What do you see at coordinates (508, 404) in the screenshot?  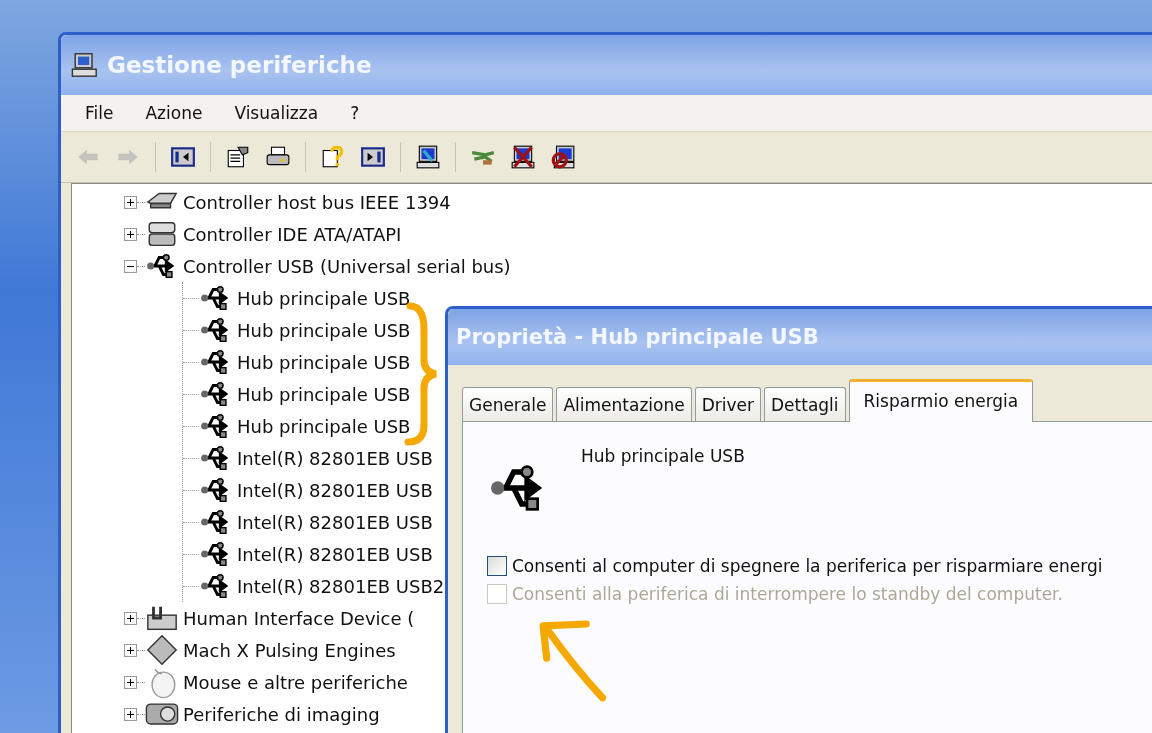 I see `tab: Generale` at bounding box center [508, 404].